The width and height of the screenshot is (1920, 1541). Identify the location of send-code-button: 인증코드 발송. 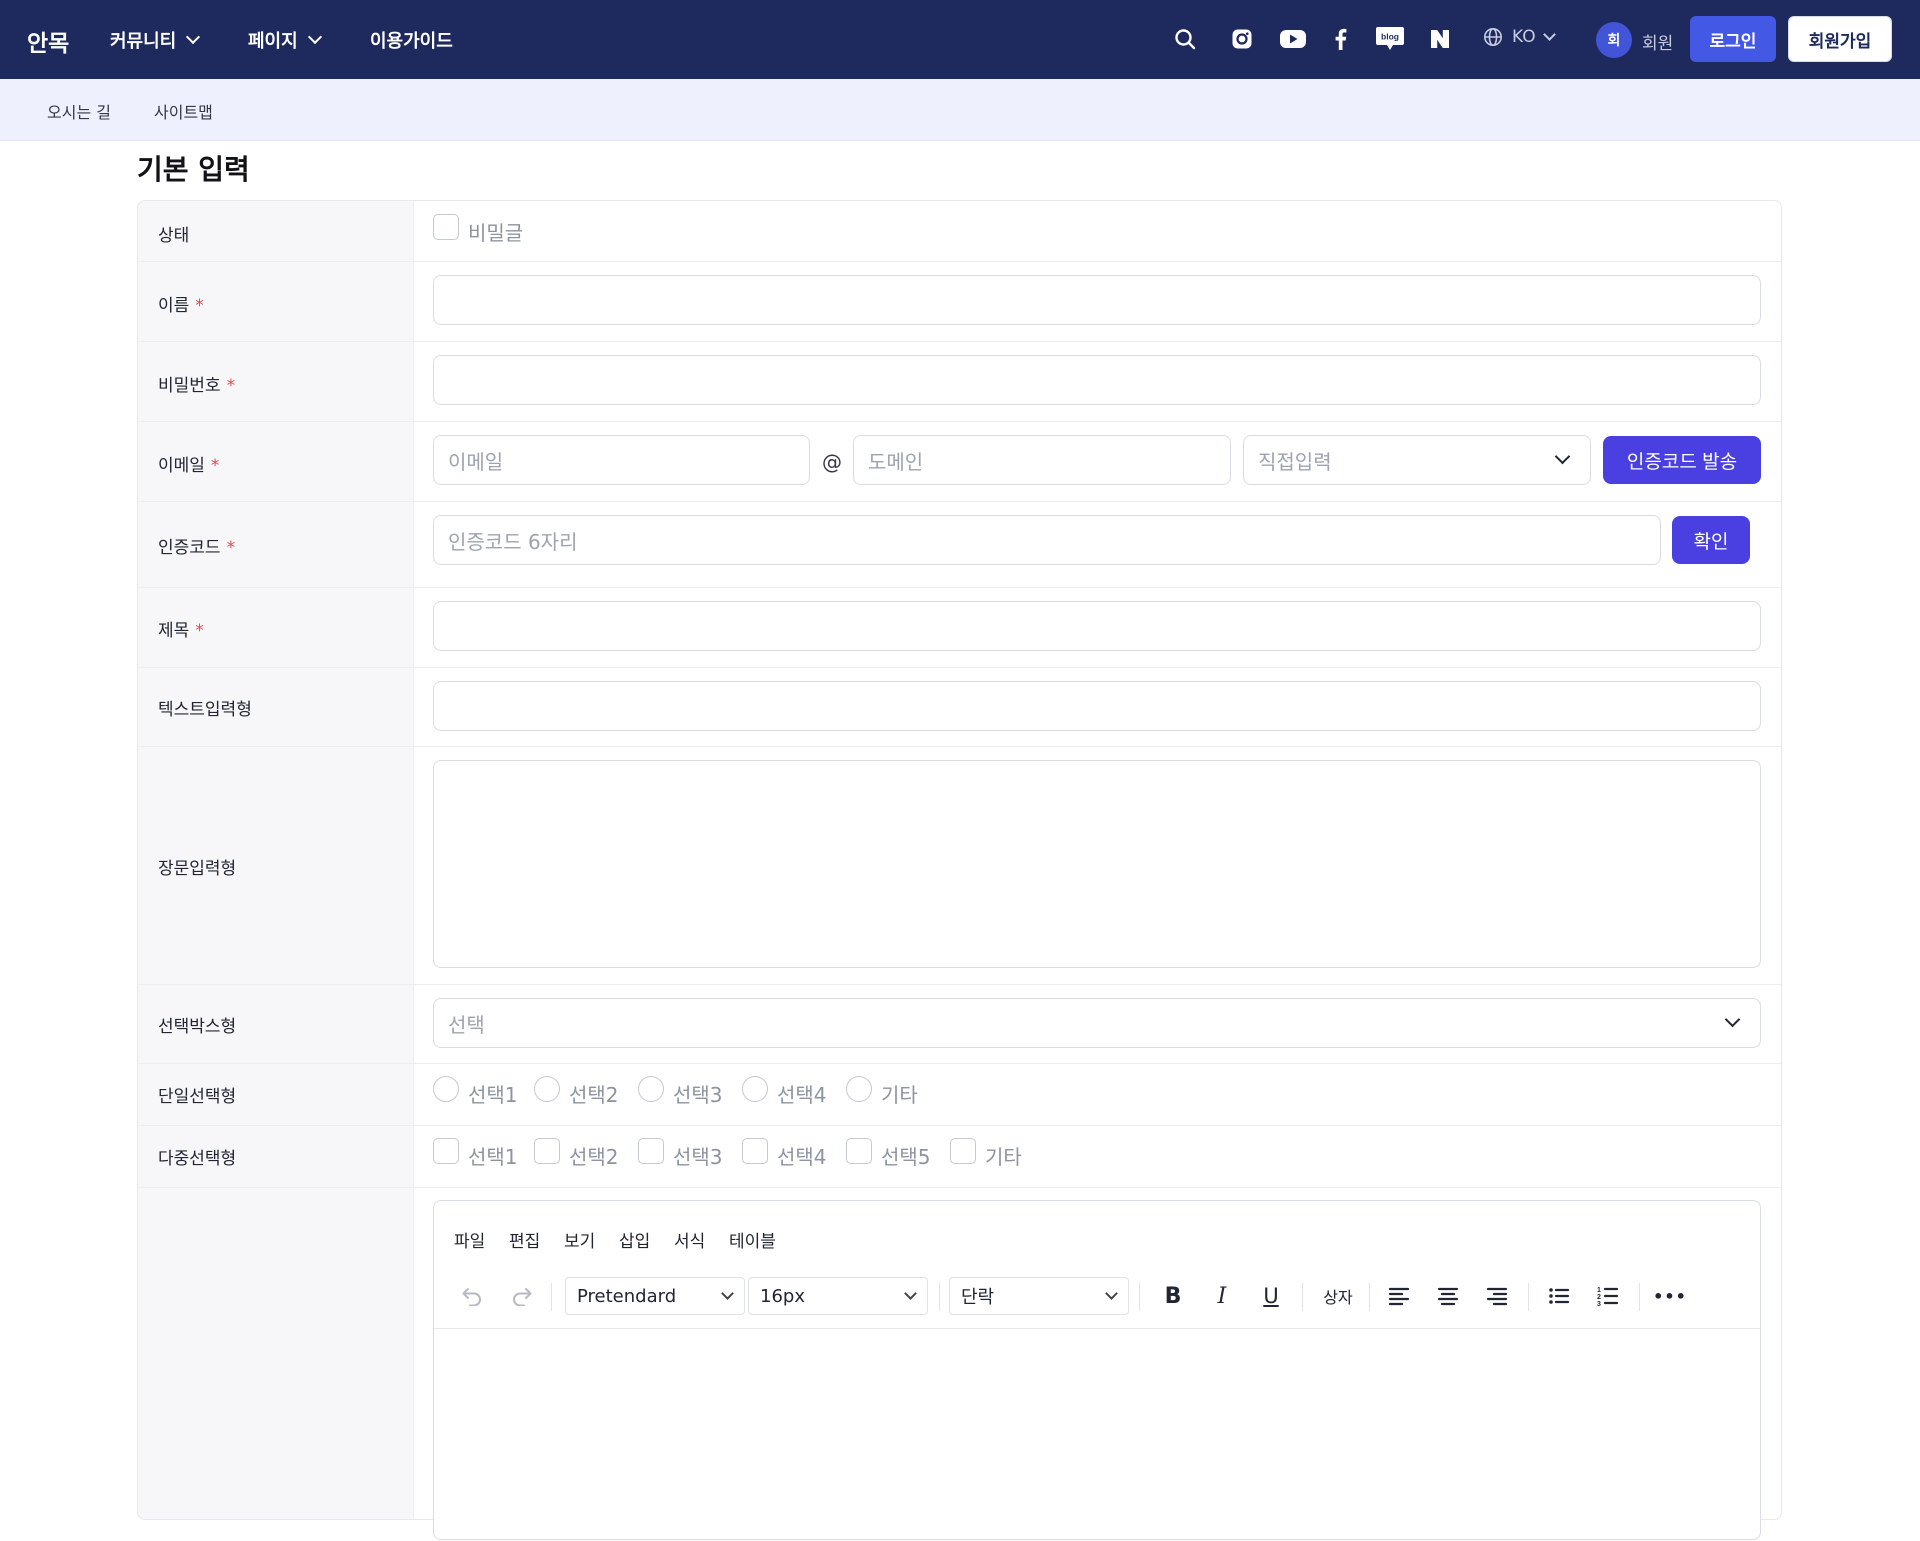
(1682, 460).